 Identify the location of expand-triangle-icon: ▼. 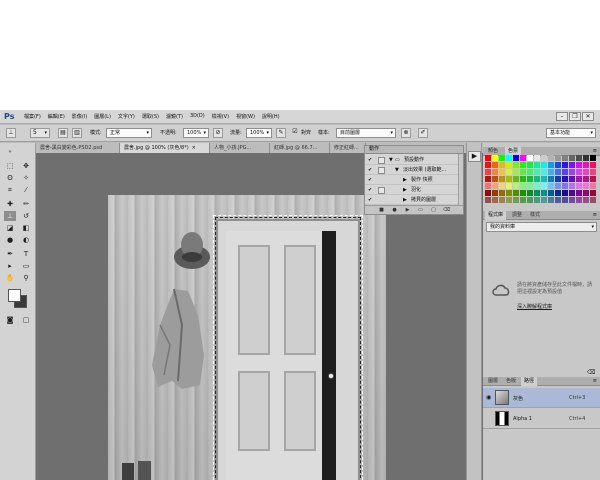
(397, 170).